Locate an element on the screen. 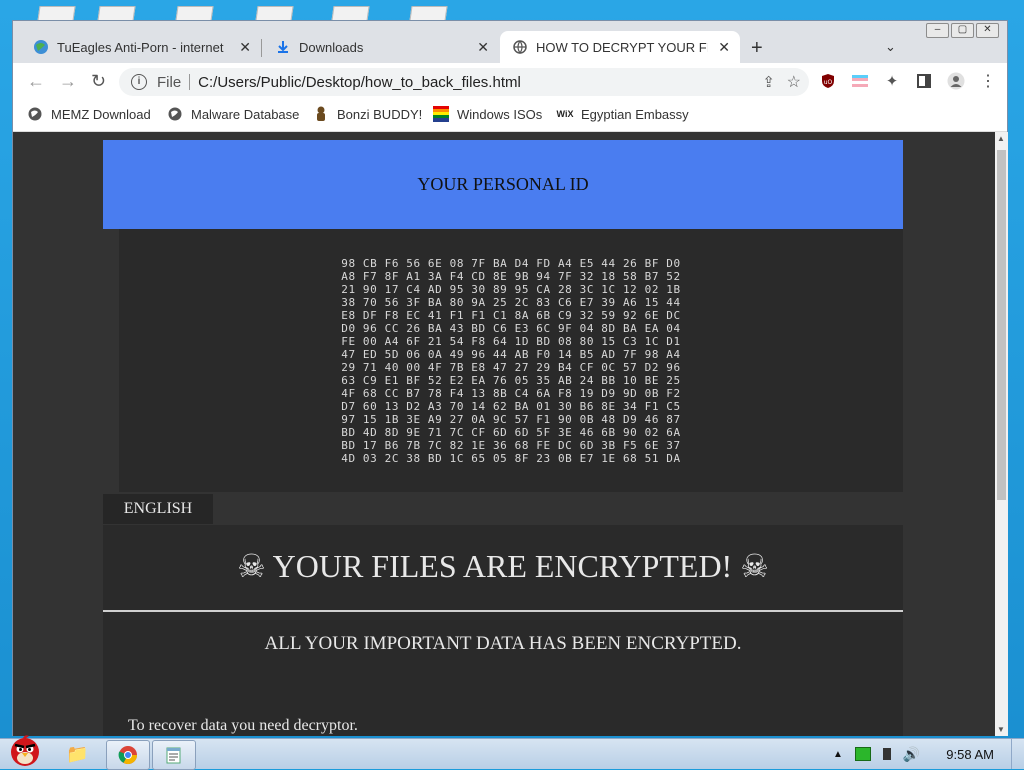  extensions-puzzle-icon: ✦ is located at coordinates (892, 81).